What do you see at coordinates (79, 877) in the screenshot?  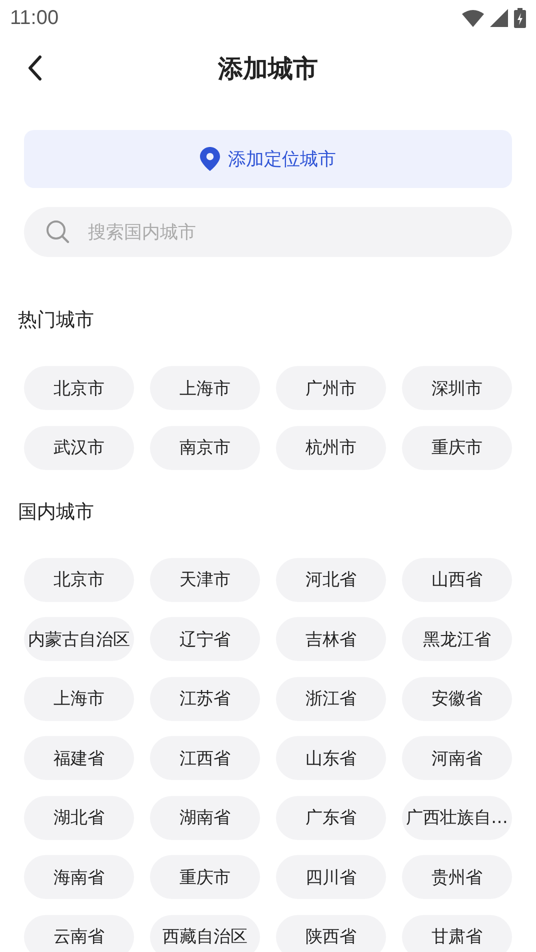 I see `city-chip: 海南省` at bounding box center [79, 877].